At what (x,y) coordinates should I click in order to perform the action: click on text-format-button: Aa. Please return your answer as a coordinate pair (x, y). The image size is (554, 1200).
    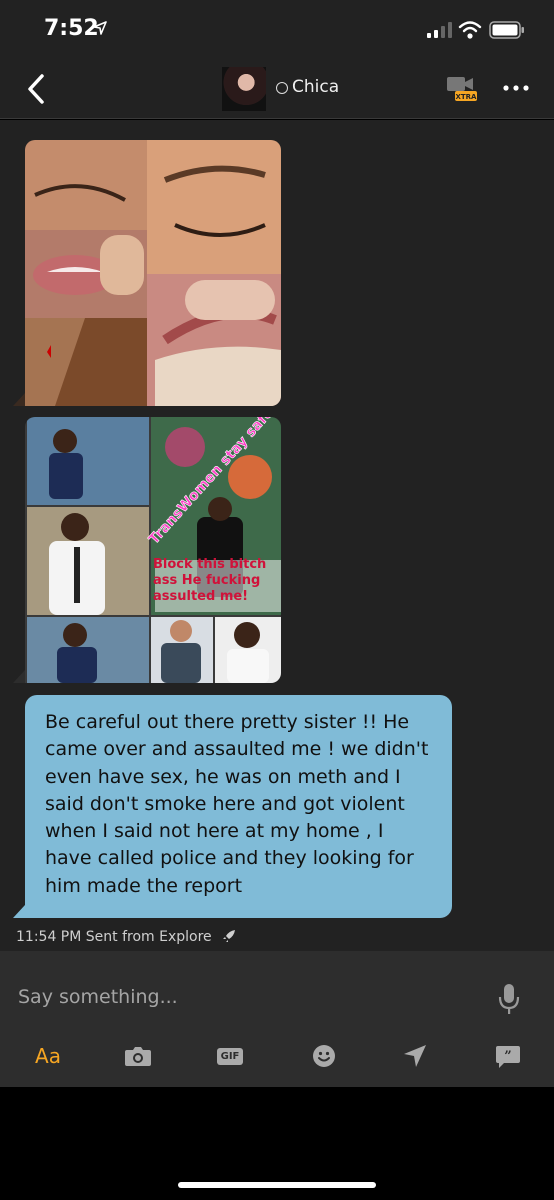
    Looking at the image, I should click on (48, 1056).